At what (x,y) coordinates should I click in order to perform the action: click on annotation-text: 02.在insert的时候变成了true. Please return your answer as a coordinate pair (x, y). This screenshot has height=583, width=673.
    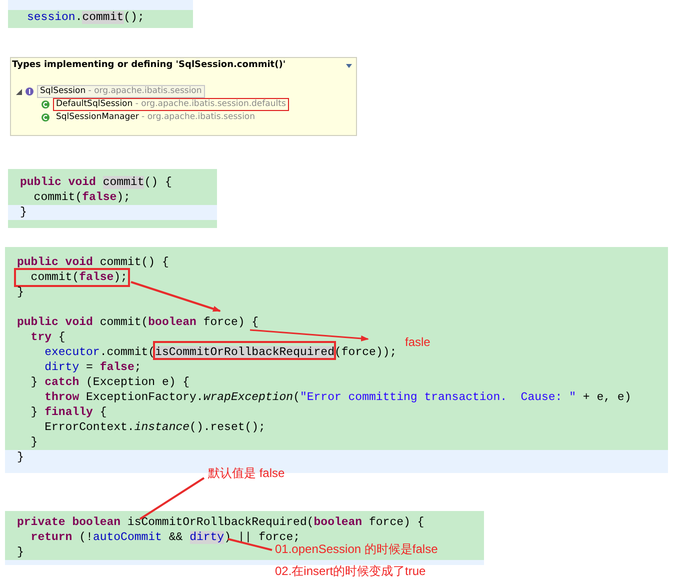
    Looking at the image, I should click on (350, 571).